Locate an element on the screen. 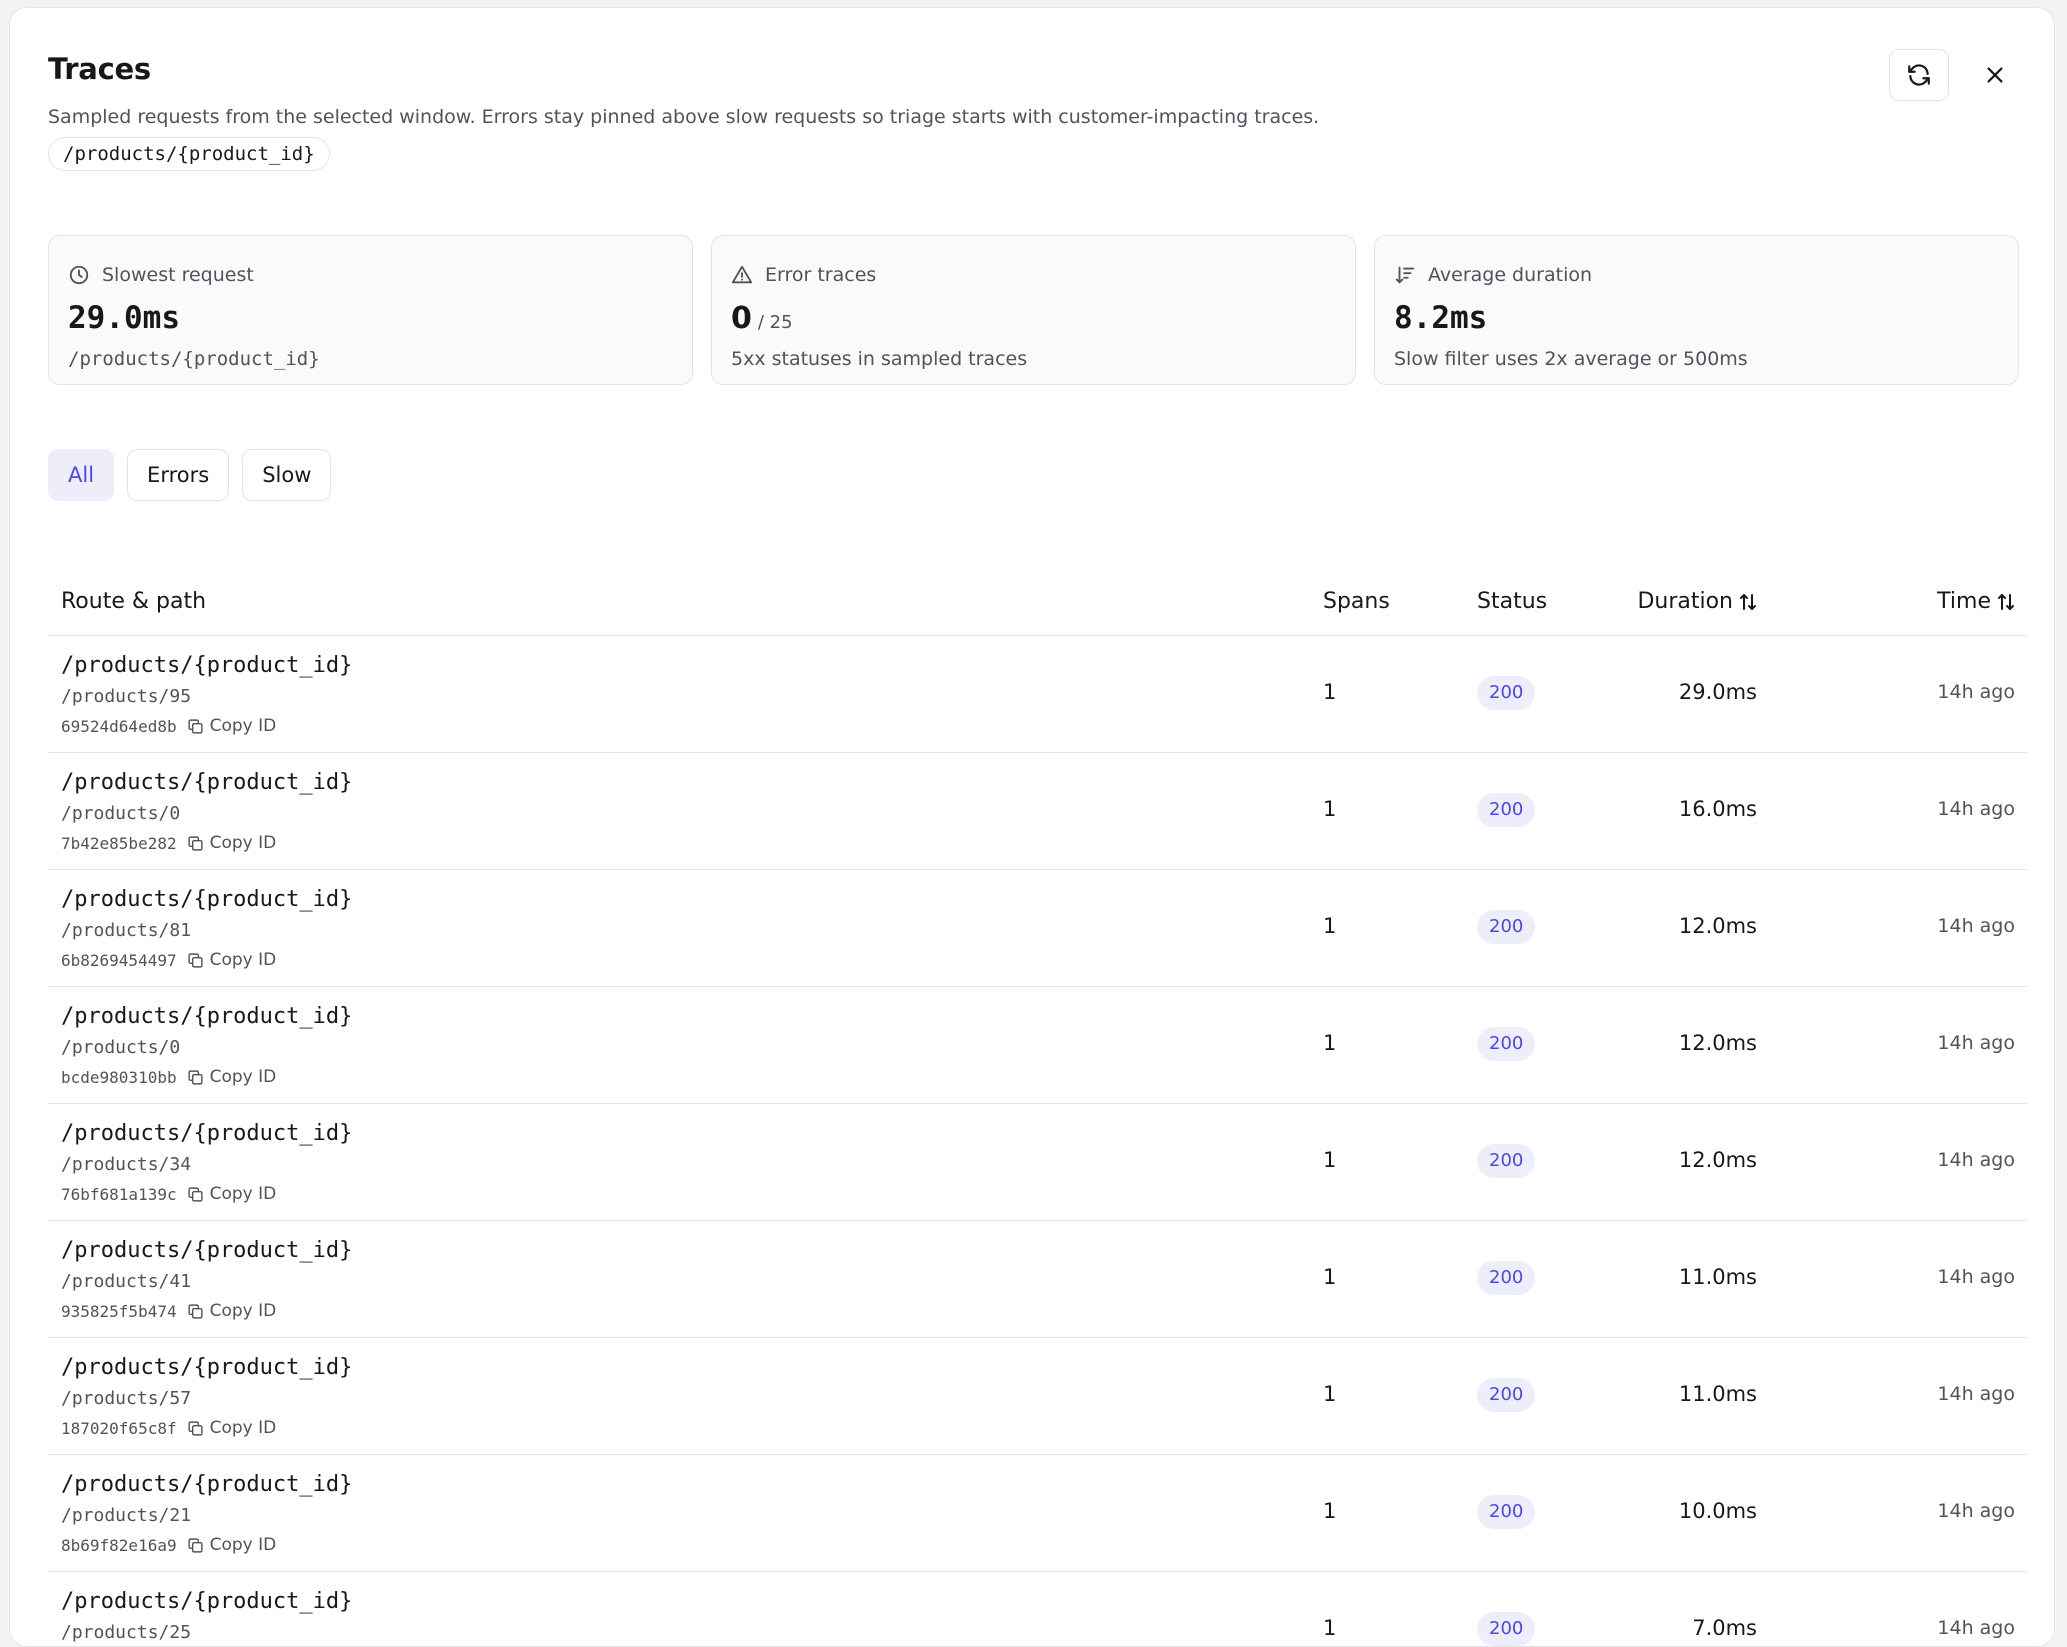 The width and height of the screenshot is (2067, 1647). row-id-line: 76bf681a139c Copy ID is located at coordinates (168, 1194).